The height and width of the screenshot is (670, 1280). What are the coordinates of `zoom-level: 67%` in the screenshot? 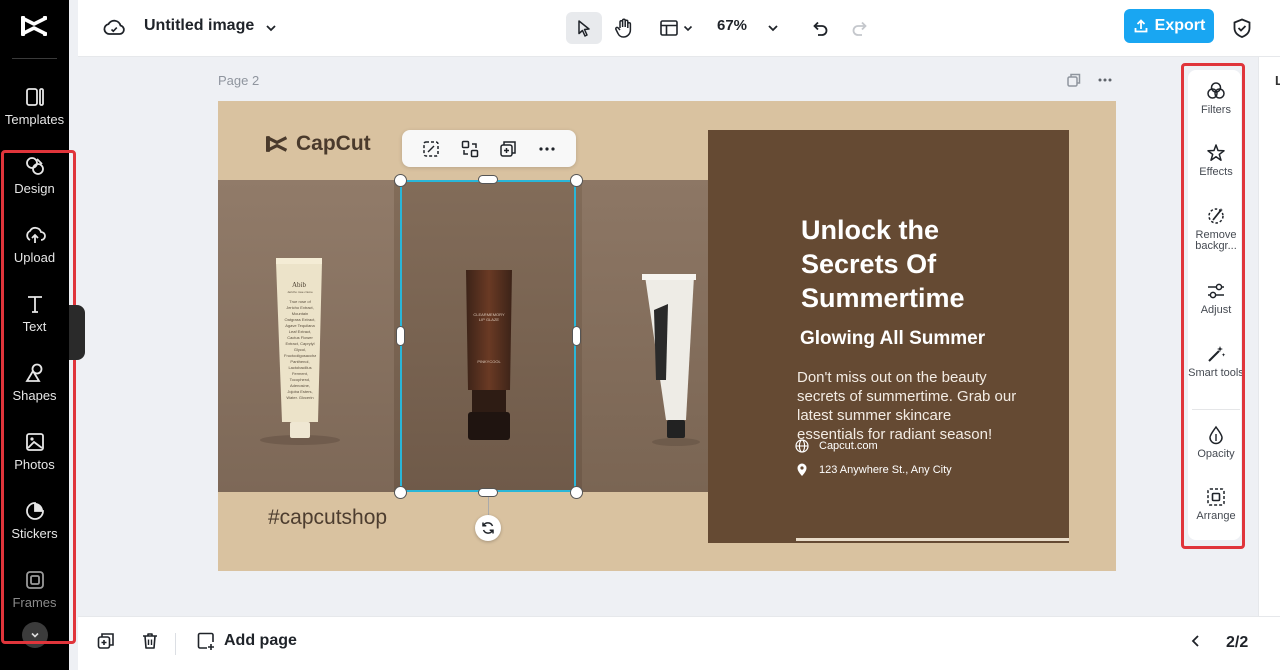 It's located at (732, 25).